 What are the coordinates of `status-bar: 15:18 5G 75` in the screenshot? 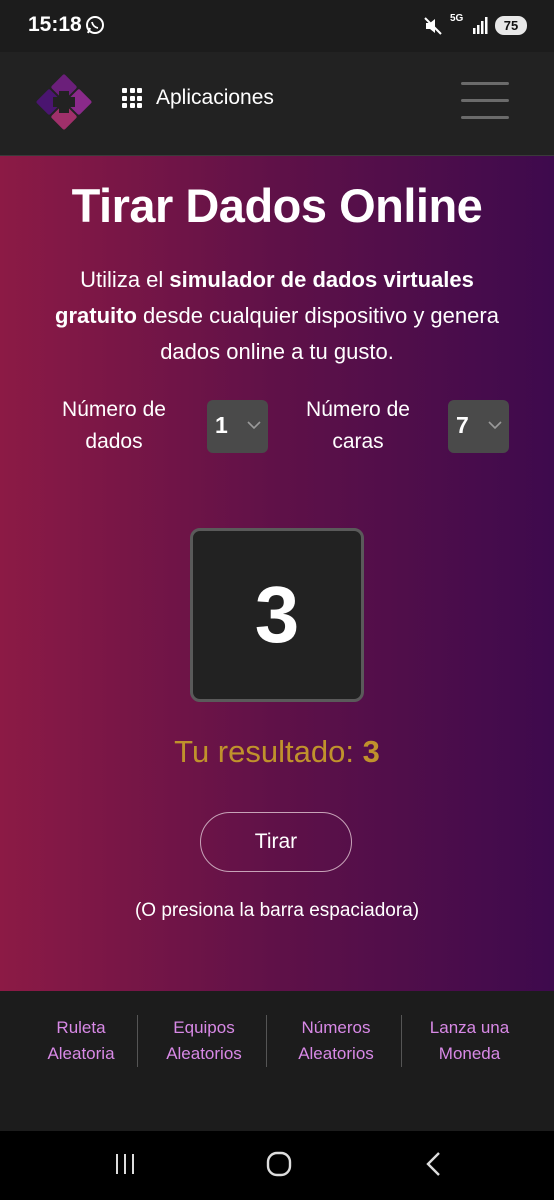 It's located at (277, 26).